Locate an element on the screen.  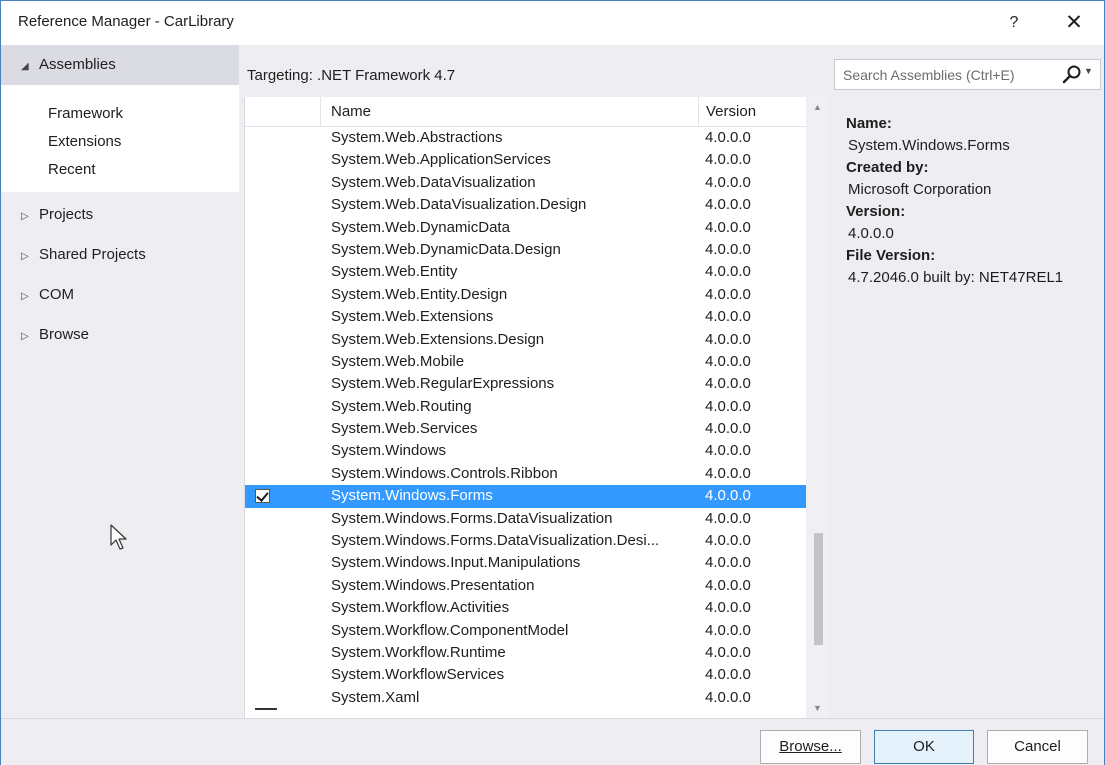
table-row: System.Windows.Forms 4.0.0.0 is located at coordinates (525, 496).